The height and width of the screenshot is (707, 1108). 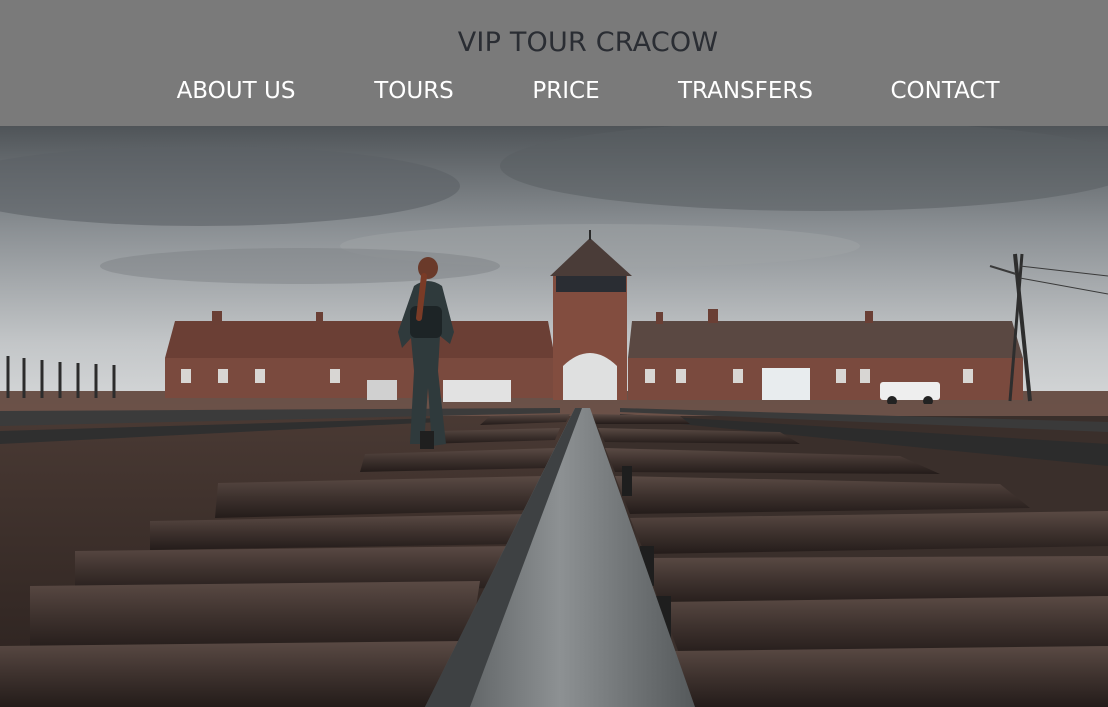 What do you see at coordinates (414, 91) in the screenshot?
I see `nav-link-tours: TOURS` at bounding box center [414, 91].